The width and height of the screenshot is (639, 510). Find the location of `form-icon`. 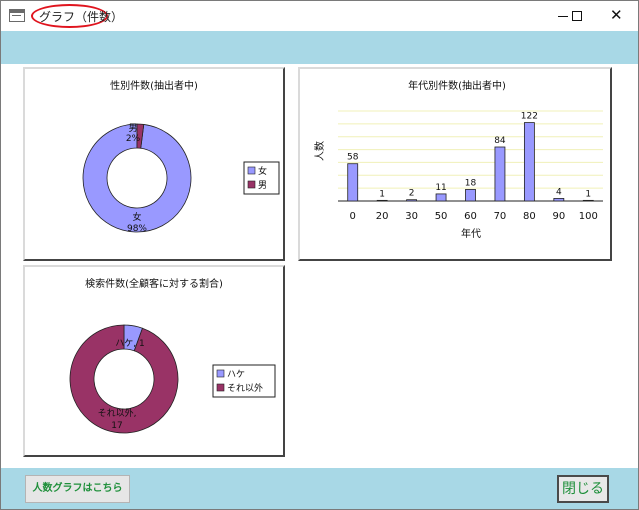

form-icon is located at coordinates (17, 15).